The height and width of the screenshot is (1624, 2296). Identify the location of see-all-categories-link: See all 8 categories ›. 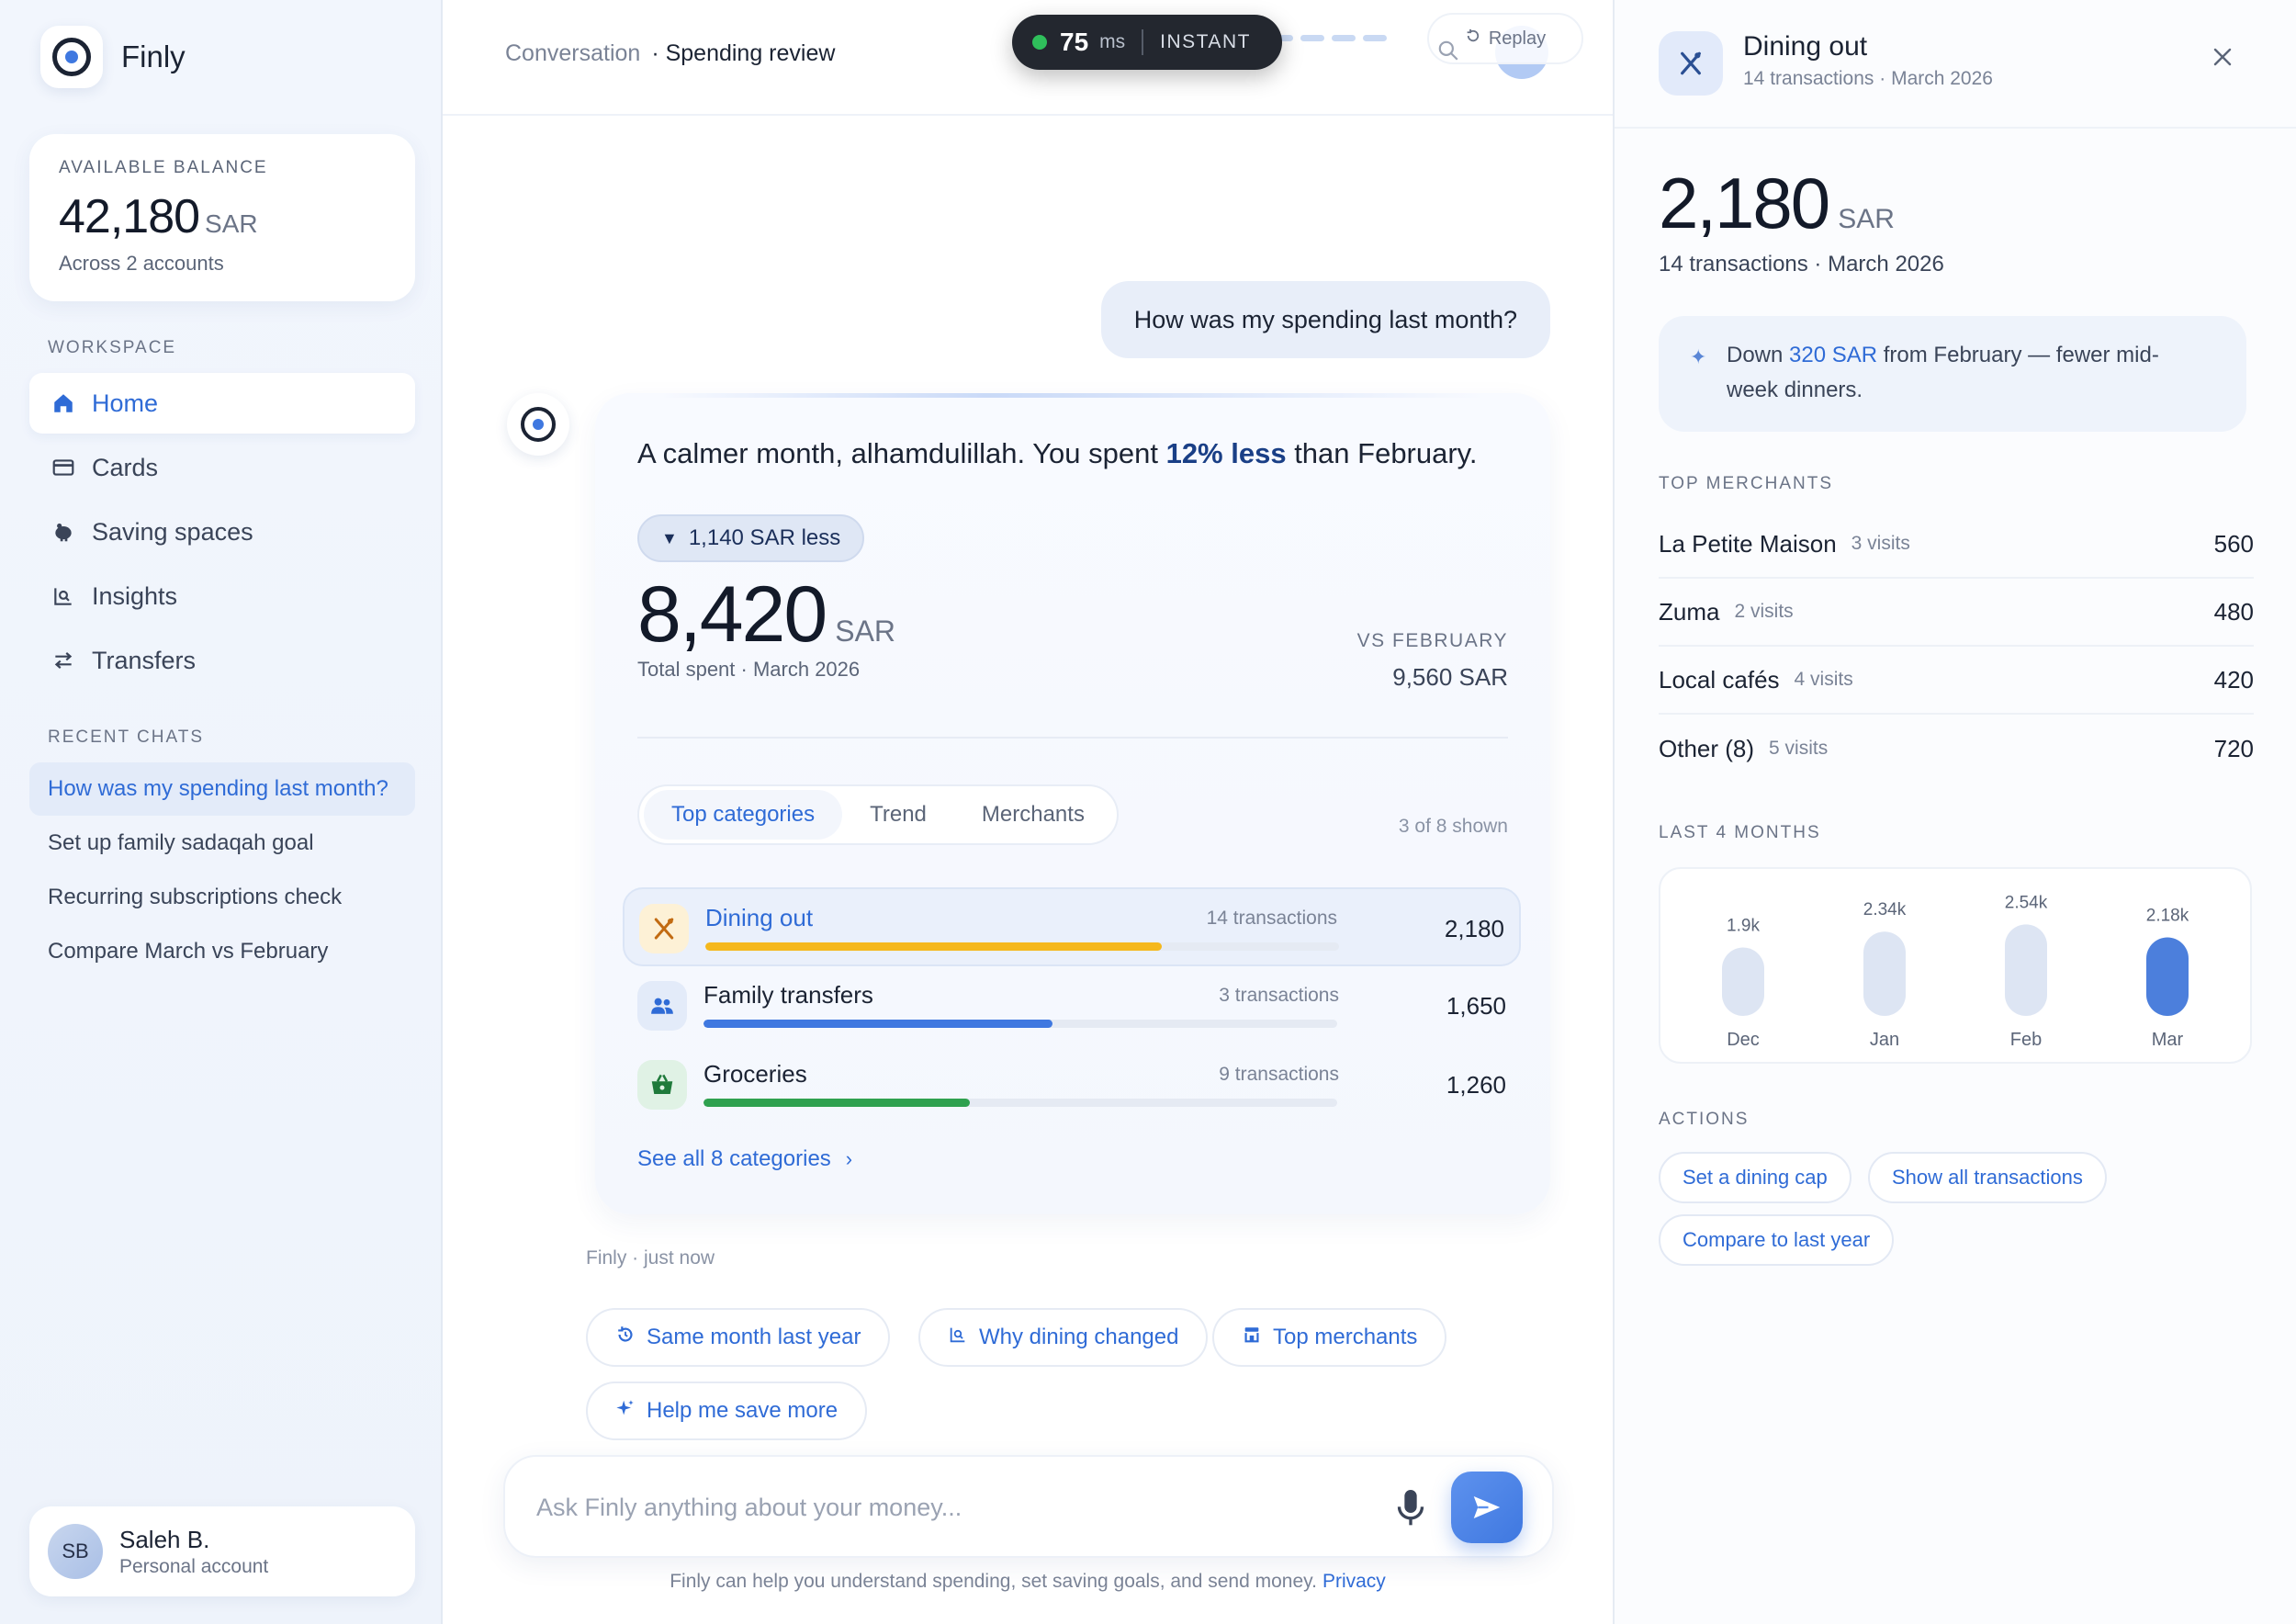
(745, 1159).